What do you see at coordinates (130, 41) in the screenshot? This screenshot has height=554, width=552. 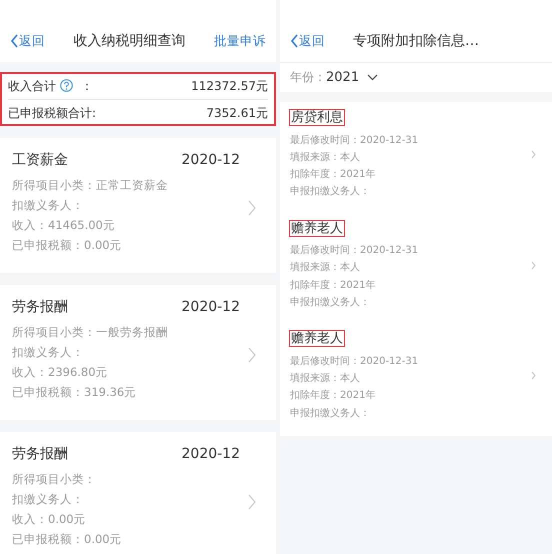 I see `screen-title: 收入纳税明细查询` at bounding box center [130, 41].